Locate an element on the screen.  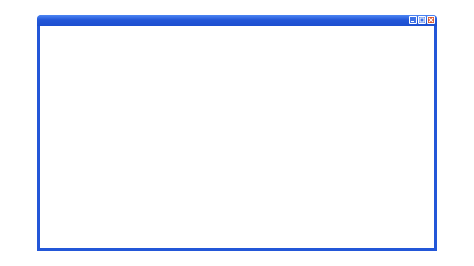
window-controls is located at coordinates (422, 20).